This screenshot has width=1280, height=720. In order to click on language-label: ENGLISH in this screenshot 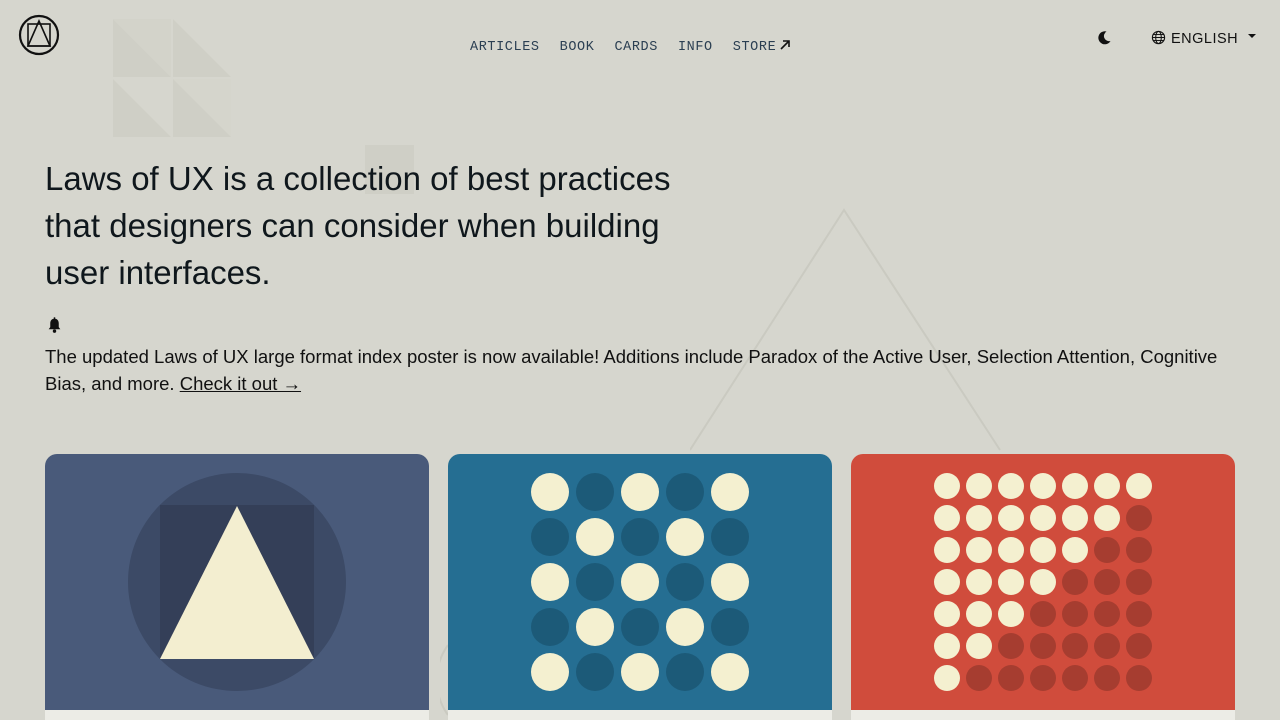, I will do `click(1205, 39)`.